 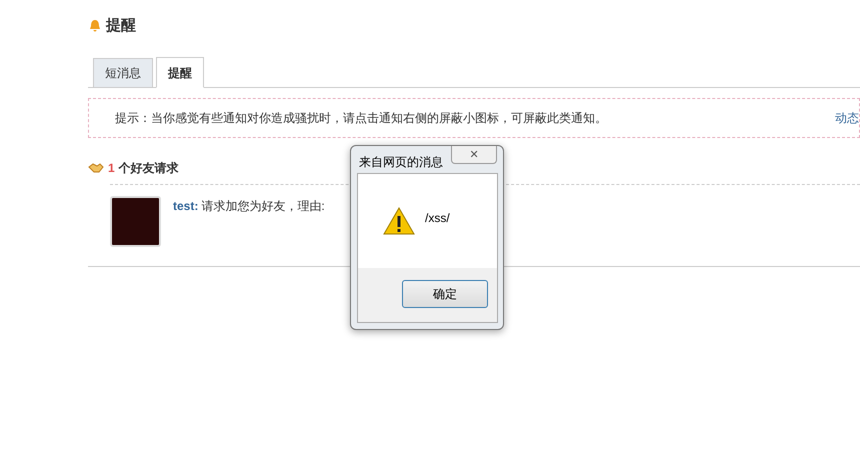 I want to click on bell-icon, so click(x=95, y=26).